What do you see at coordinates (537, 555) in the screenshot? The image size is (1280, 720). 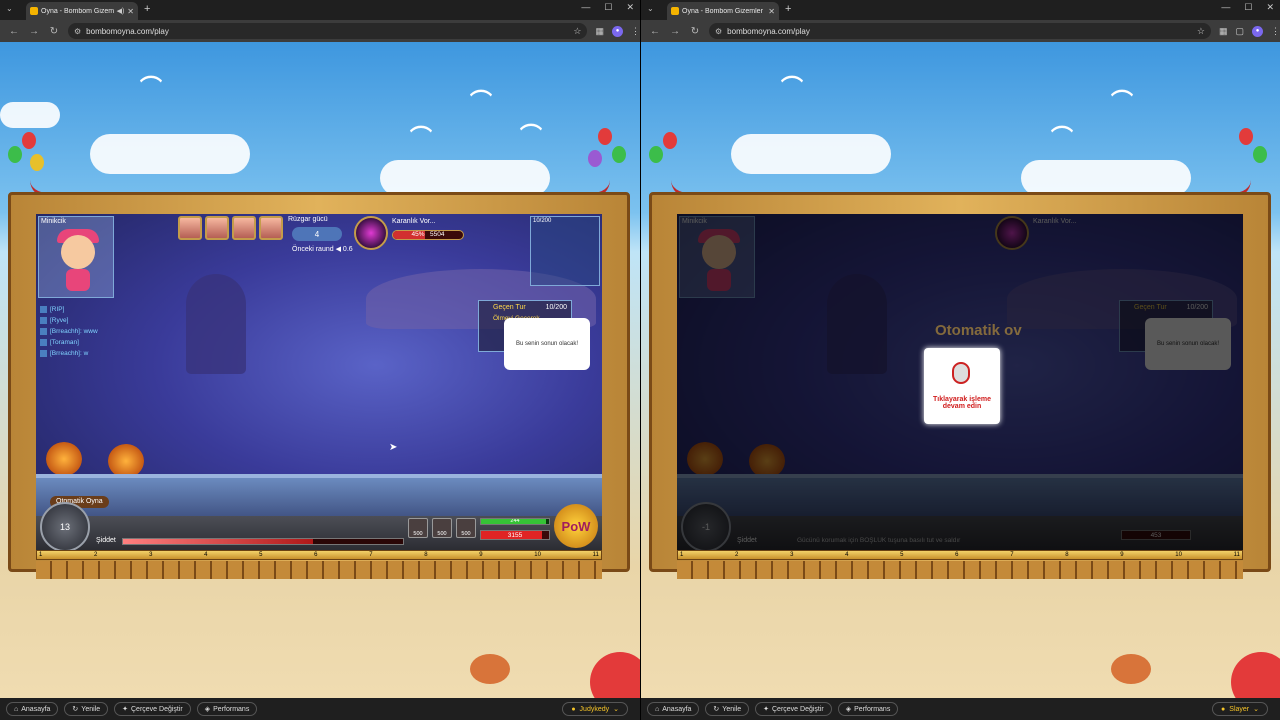 I see `ruler-tick: 10` at bounding box center [537, 555].